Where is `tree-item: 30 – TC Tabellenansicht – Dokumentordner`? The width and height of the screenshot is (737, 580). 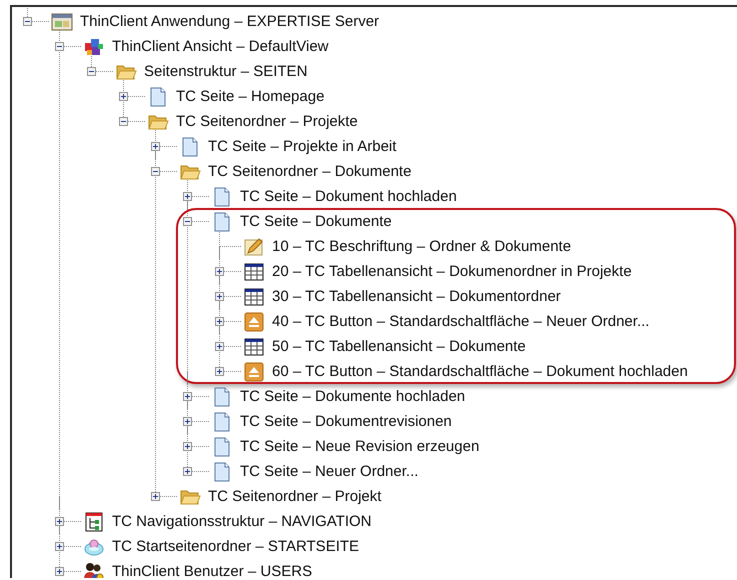
tree-item: 30 – TC Tabellenansicht – Dokumentordner is located at coordinates (416, 296).